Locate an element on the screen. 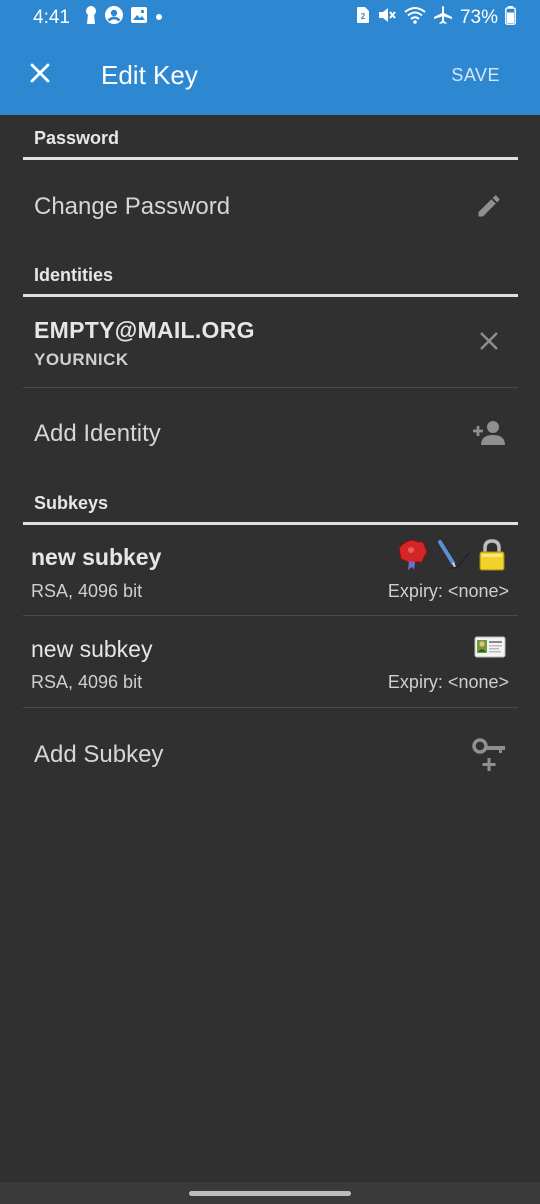 This screenshot has height=1204, width=540. identity-email: EMPTY@MAIL.ORG is located at coordinates (144, 330).